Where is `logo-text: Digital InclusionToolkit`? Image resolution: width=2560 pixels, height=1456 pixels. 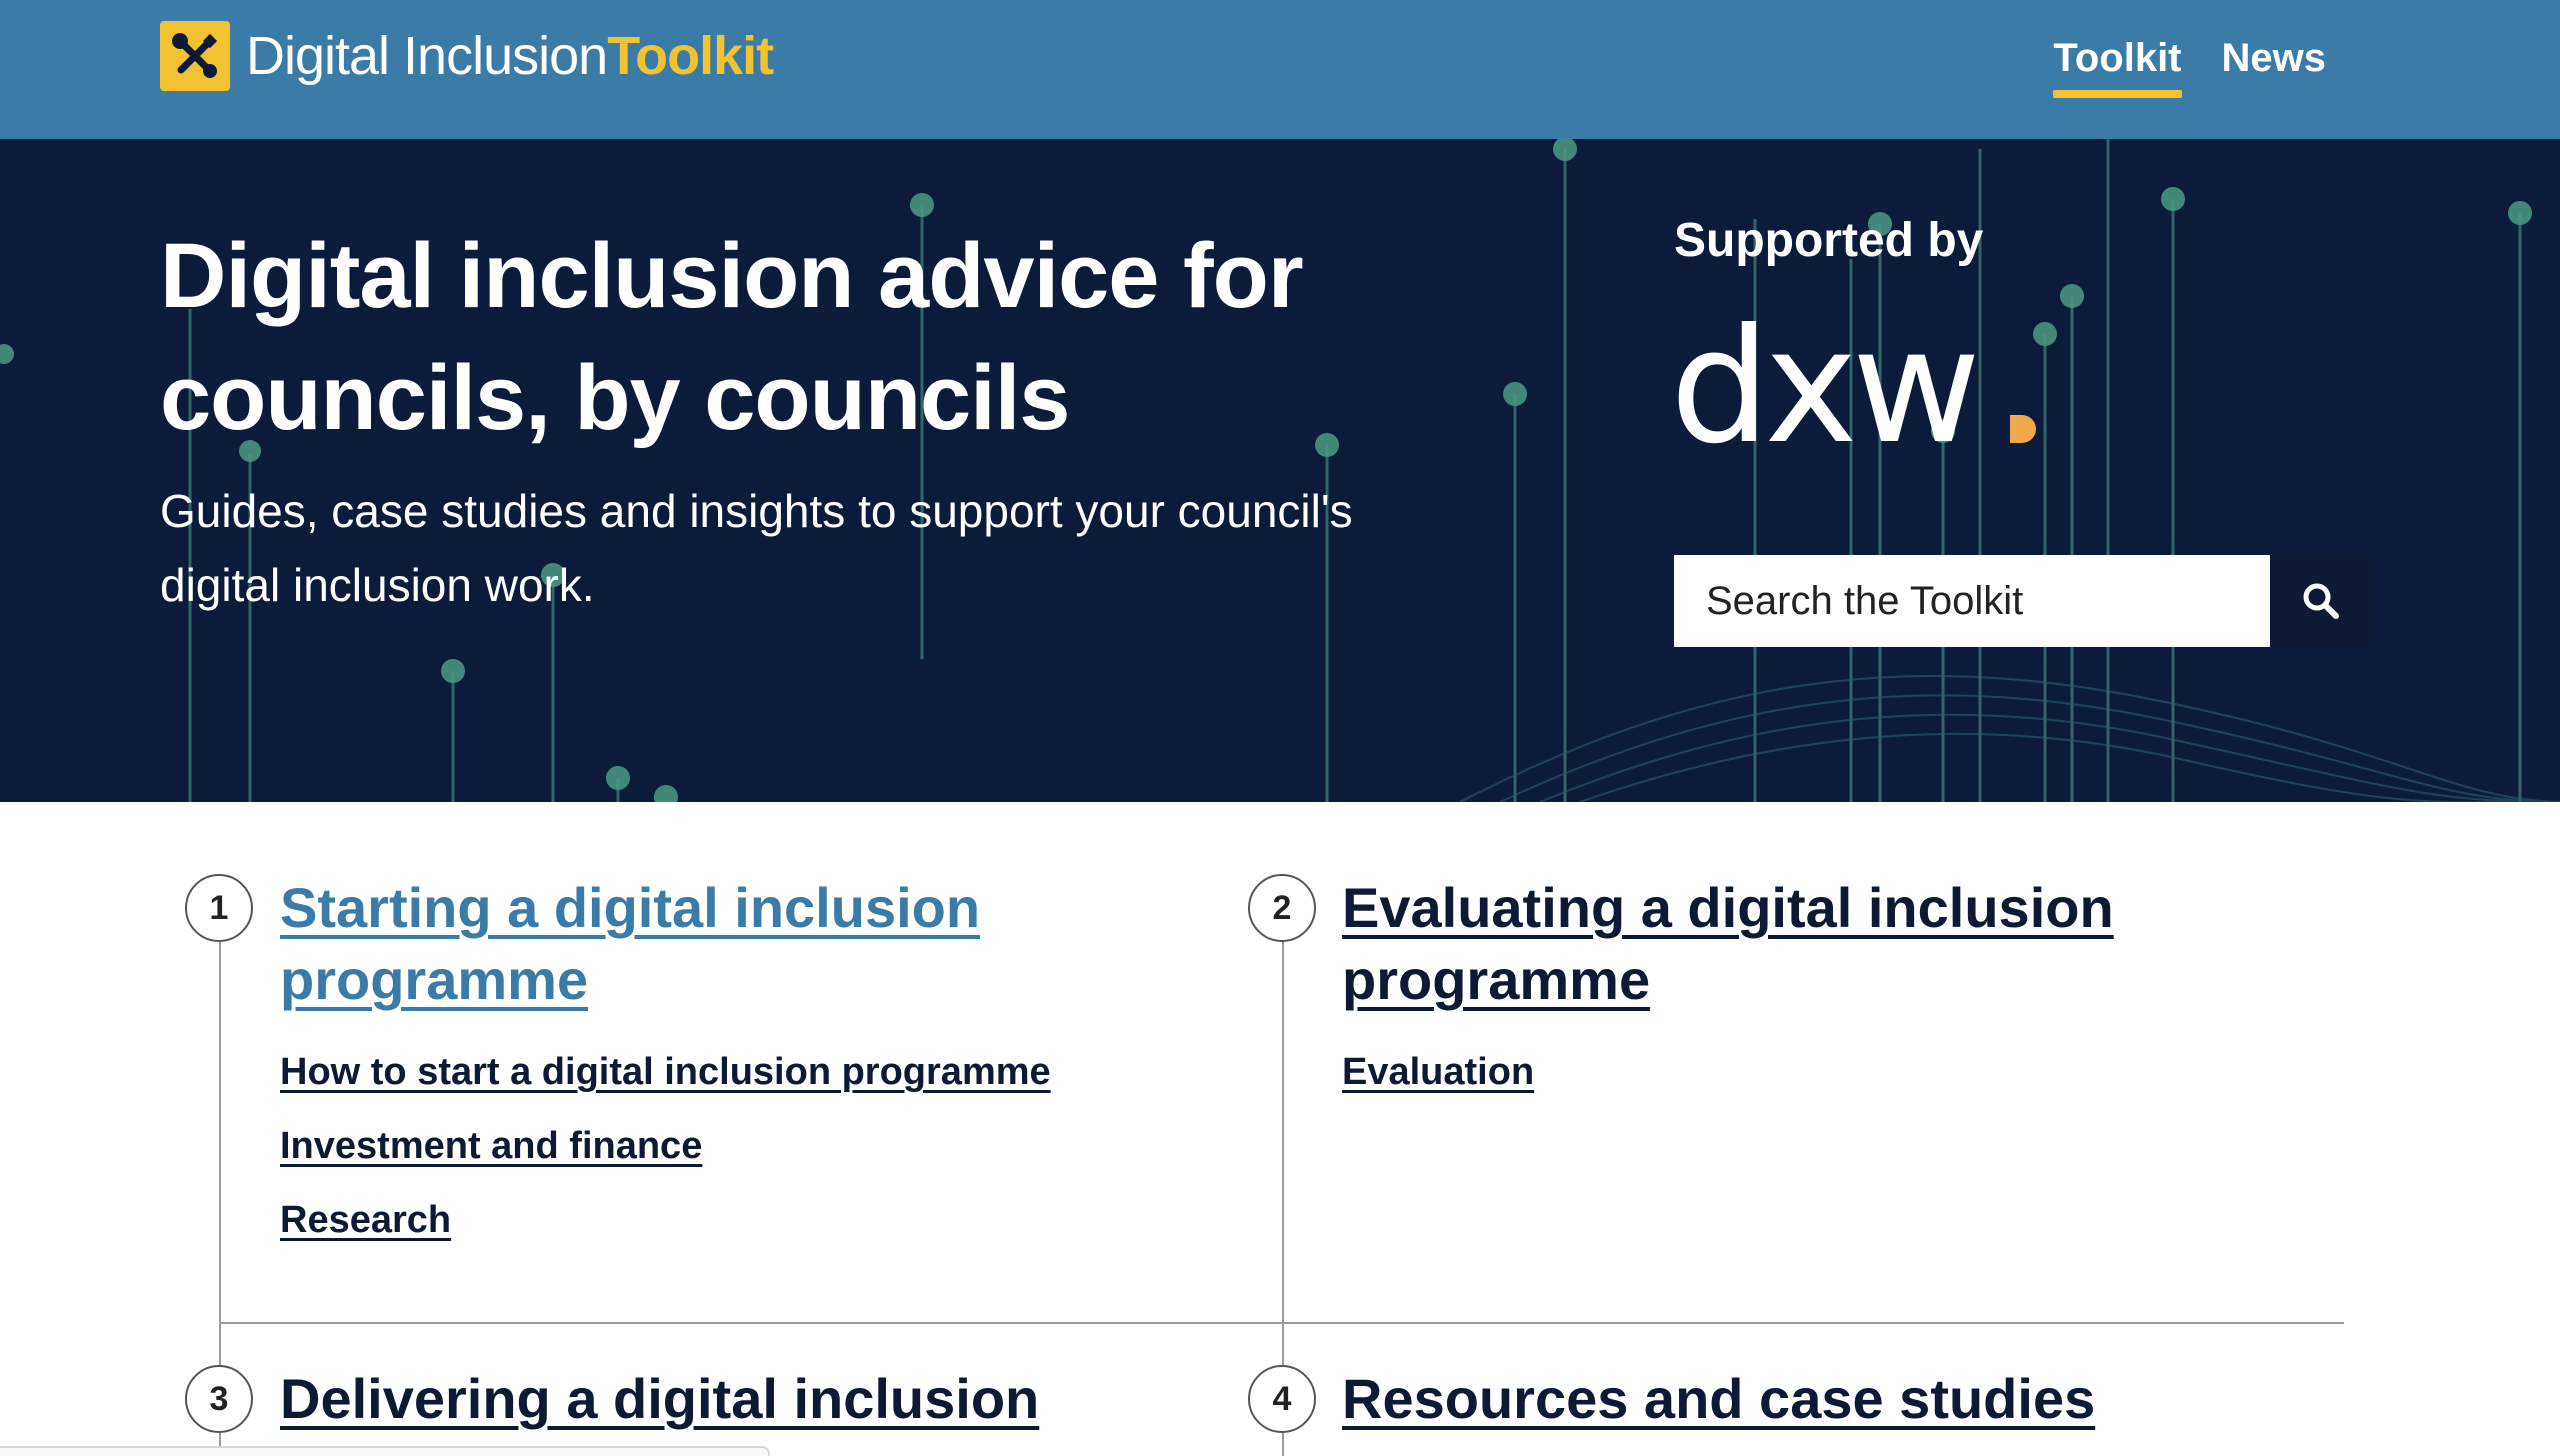
logo-text: Digital InclusionToolkit is located at coordinates (510, 56).